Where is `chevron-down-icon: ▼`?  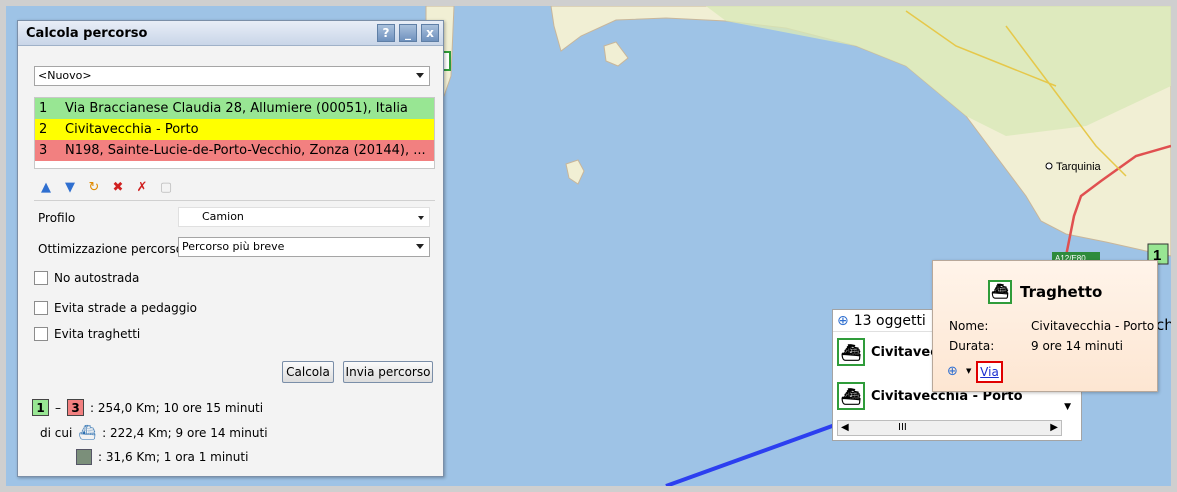 chevron-down-icon: ▼ is located at coordinates (968, 371).